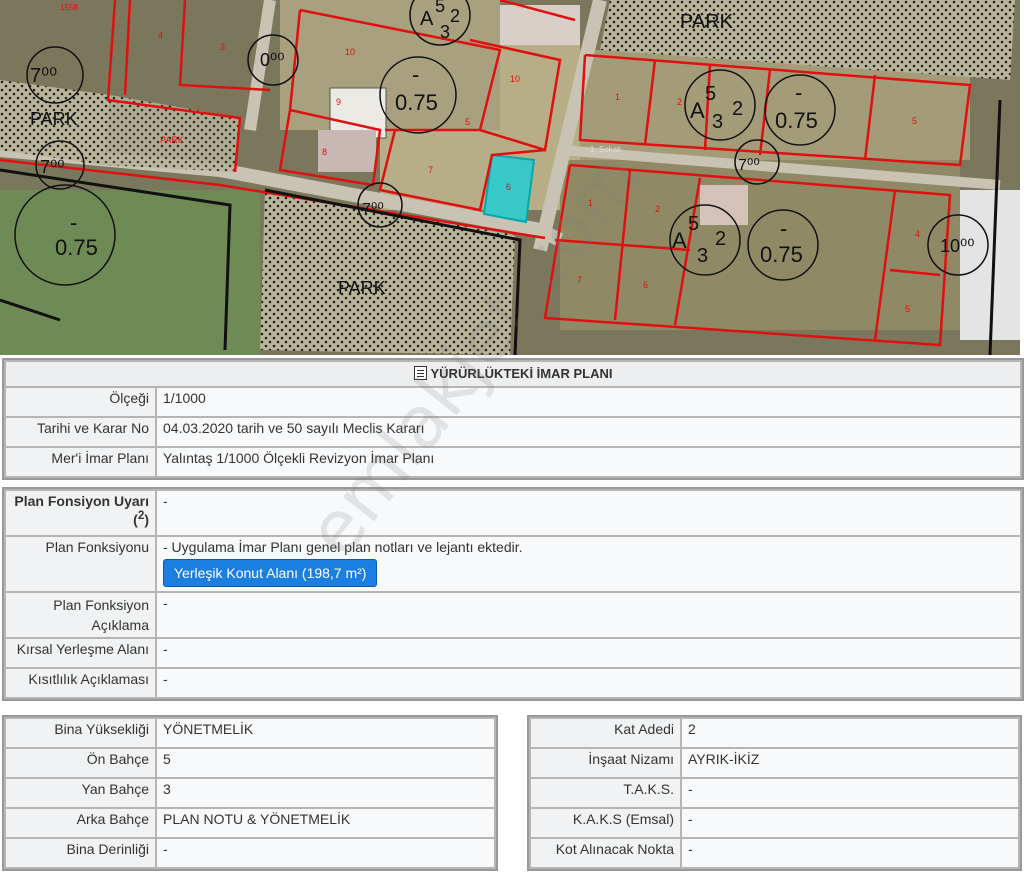 The image size is (1024, 873). I want to click on table-row: Kısıtlılık Açıklaması -, so click(513, 683).